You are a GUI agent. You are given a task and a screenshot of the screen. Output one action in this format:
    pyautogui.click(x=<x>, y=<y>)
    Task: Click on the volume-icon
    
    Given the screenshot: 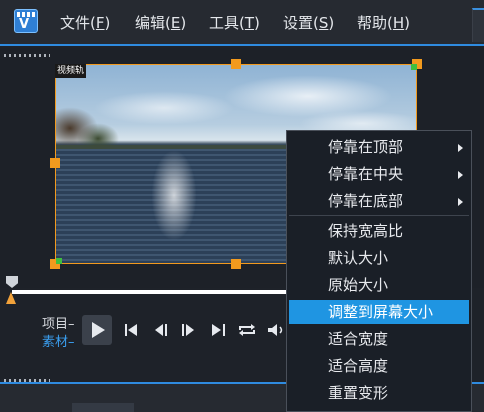 What is the action you would take?
    pyautogui.click(x=275, y=330)
    